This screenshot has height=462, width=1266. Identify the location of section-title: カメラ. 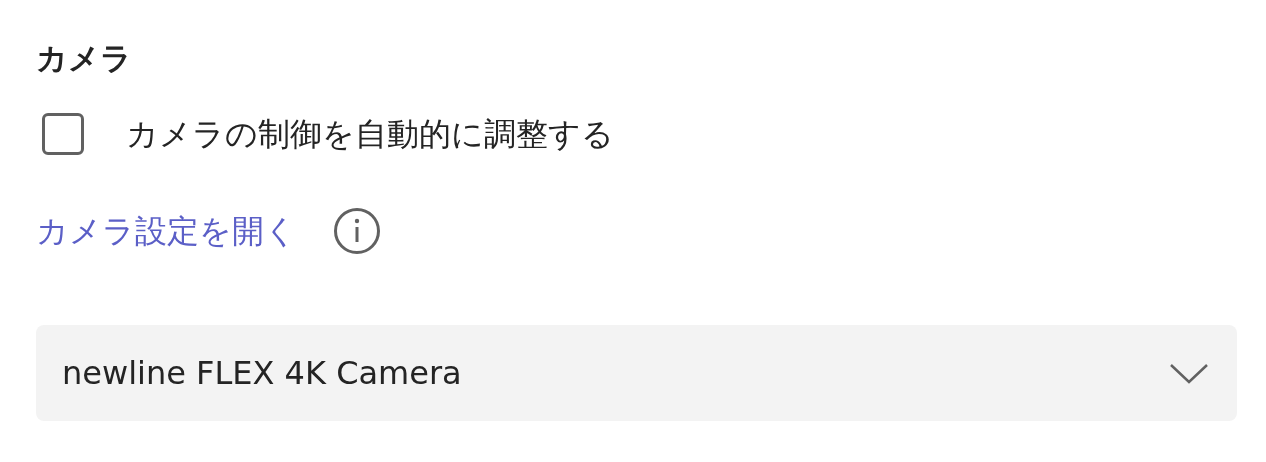
(84, 59).